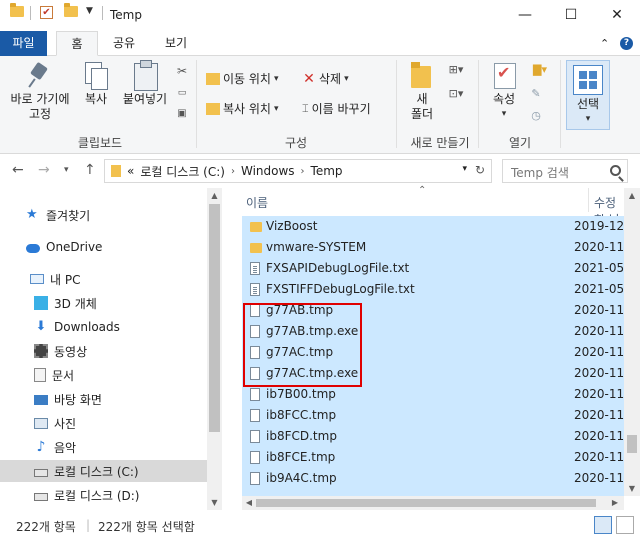  Describe the element at coordinates (632, 444) in the screenshot. I see `list-scroll-thumb` at that location.